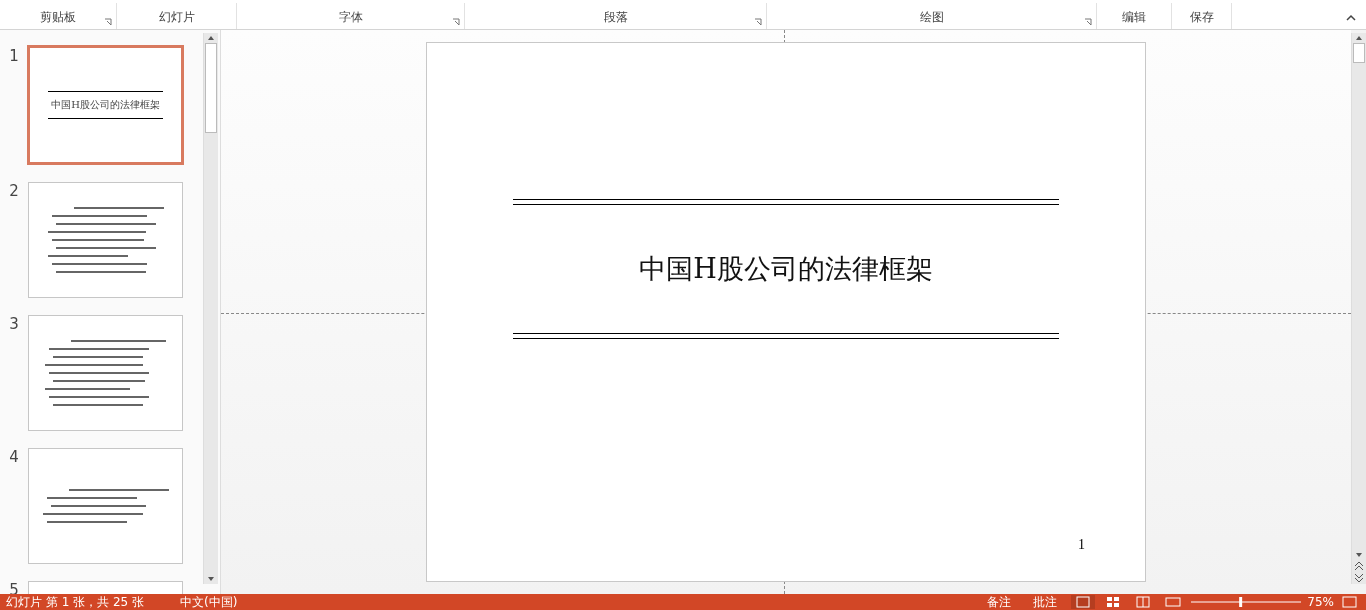 The width and height of the screenshot is (1366, 610). What do you see at coordinates (1201, 17) in the screenshot?
I see `ribbon-group-label: 保存` at bounding box center [1201, 17].